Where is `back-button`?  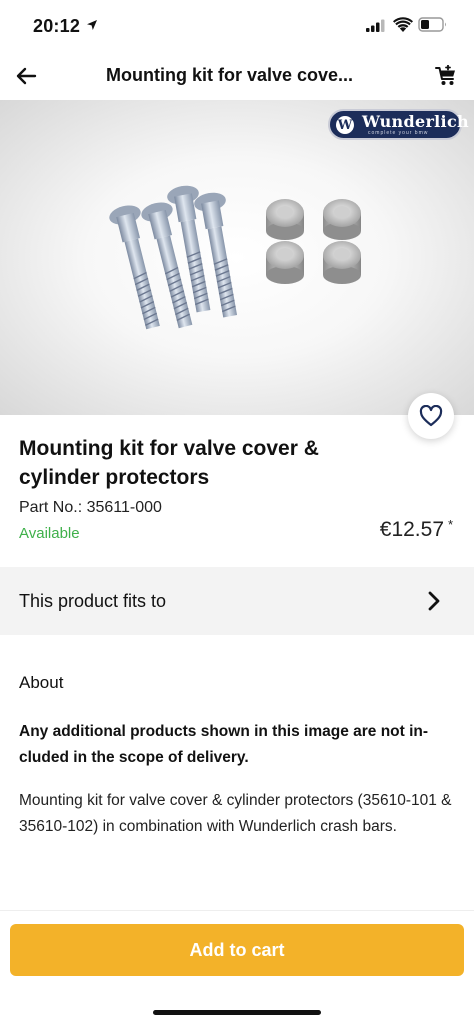 back-button is located at coordinates (26, 76).